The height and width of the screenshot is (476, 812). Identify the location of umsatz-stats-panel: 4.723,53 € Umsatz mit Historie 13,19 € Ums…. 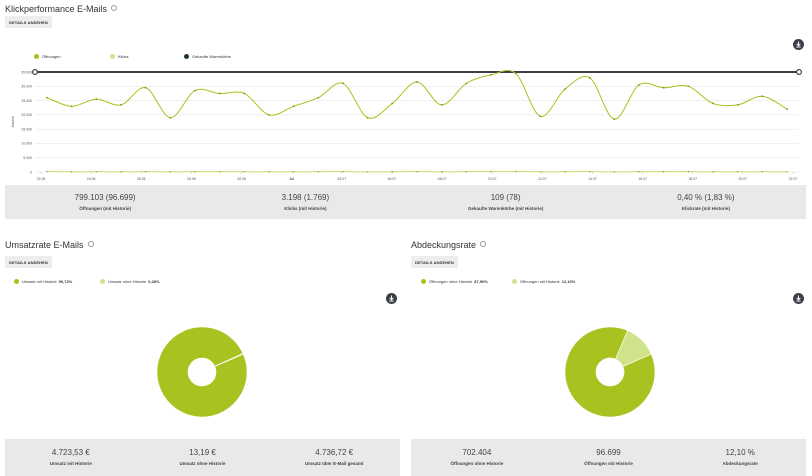
(202, 457).